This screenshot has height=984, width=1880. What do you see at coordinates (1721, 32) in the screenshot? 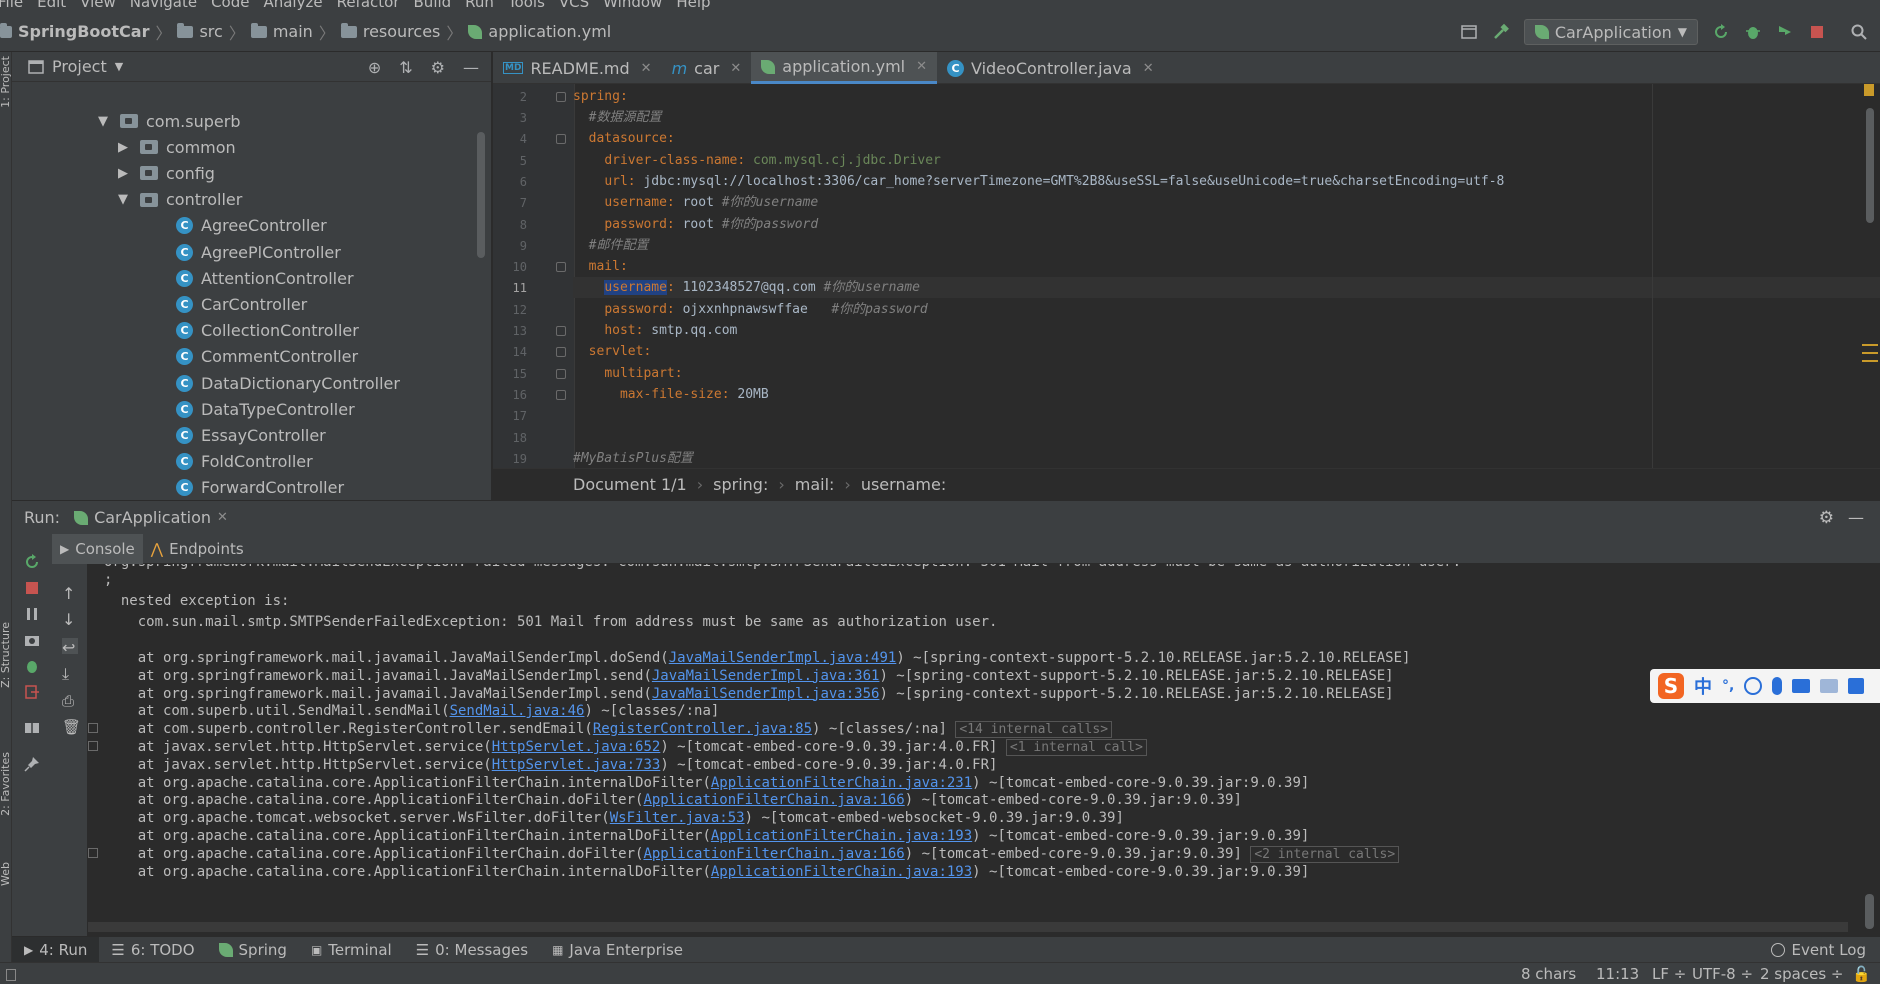
I see `rerun-icon` at bounding box center [1721, 32].